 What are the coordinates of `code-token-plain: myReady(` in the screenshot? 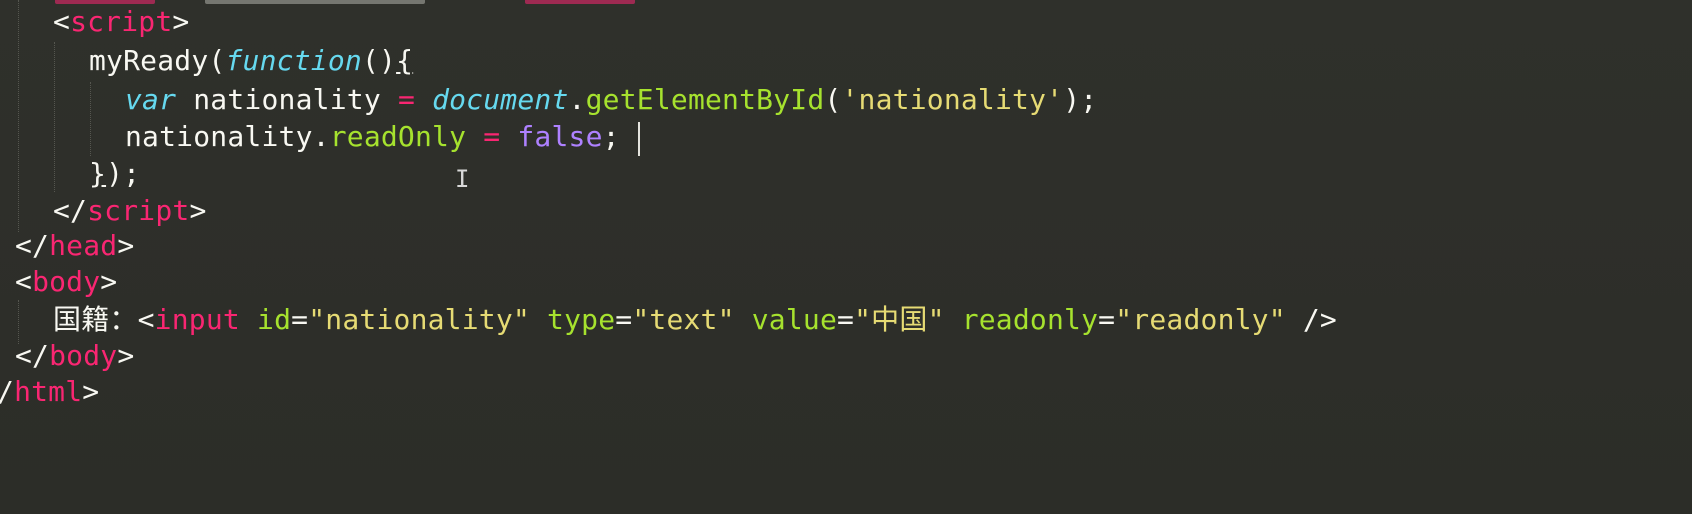 It's located at (157, 60).